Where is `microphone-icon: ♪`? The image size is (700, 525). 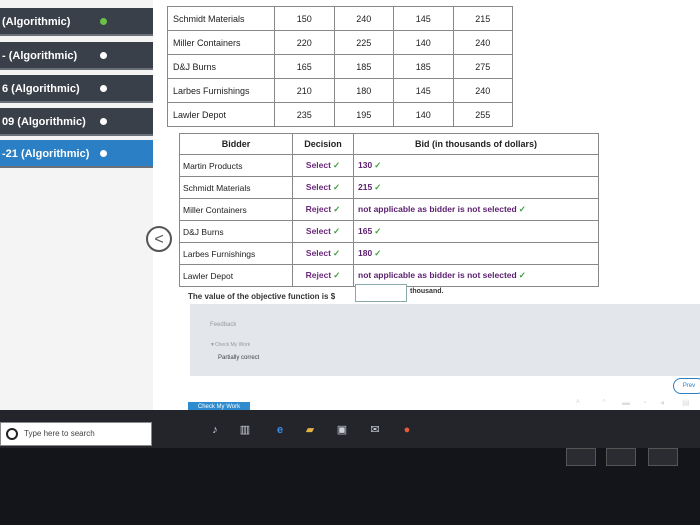
microphone-icon: ♪ is located at coordinates (215, 430).